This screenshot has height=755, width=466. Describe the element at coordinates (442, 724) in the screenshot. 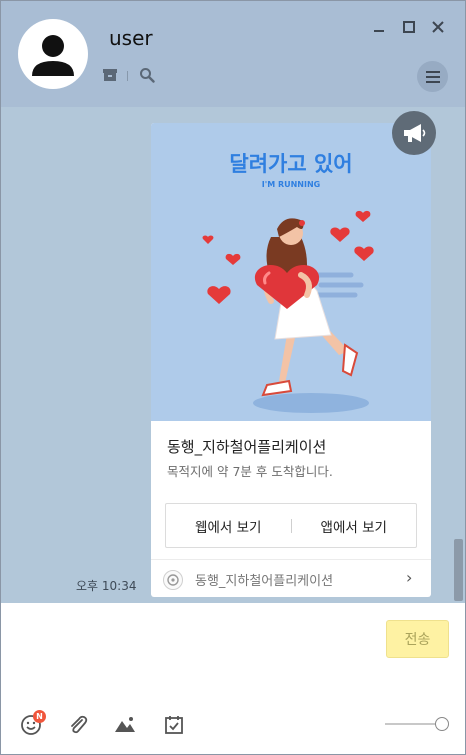

I see `opacity-slider-handle` at that location.